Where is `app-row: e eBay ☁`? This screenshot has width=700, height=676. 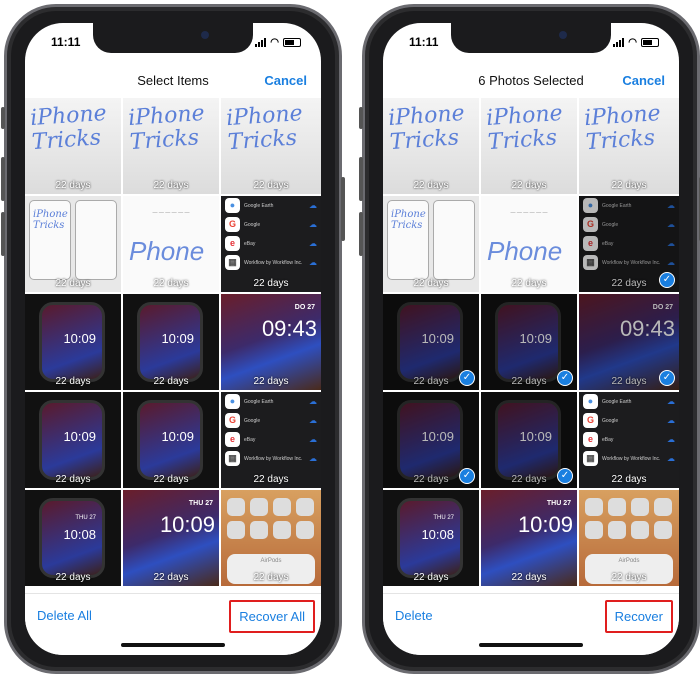
app-row: e eBay ☁ is located at coordinates (629, 439).